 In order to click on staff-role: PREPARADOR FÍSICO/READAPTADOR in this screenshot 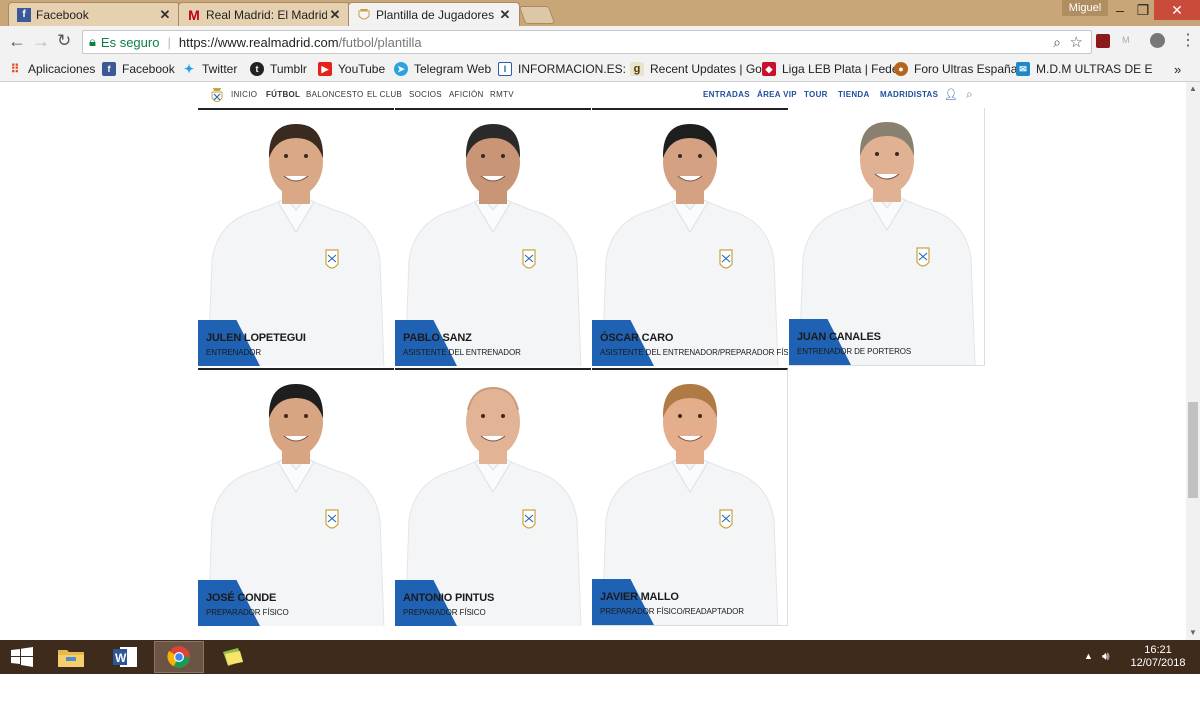, I will do `click(672, 611)`.